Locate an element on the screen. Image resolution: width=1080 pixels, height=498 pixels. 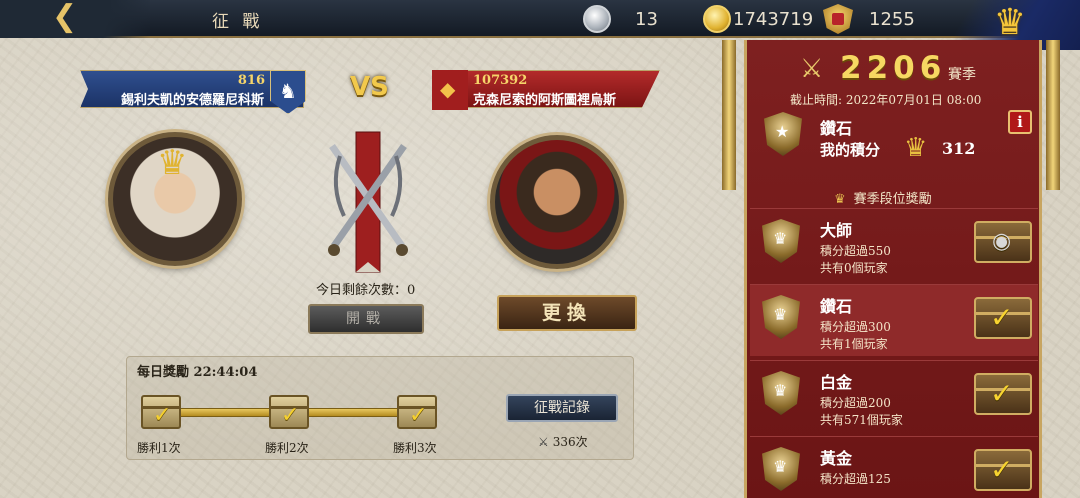
tier-row-gold: ♛ 黃金 積分超過125 ✓ is located at coordinates (894, 467).